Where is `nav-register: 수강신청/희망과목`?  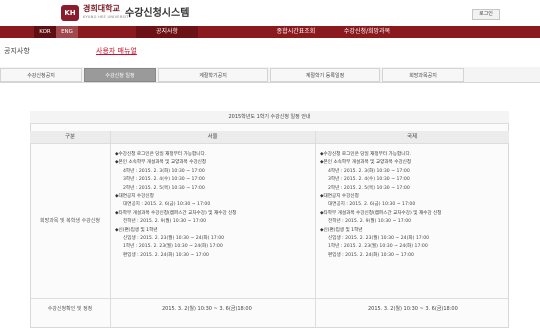 nav-register: 수강신청/희망과목 is located at coordinates (367, 32).